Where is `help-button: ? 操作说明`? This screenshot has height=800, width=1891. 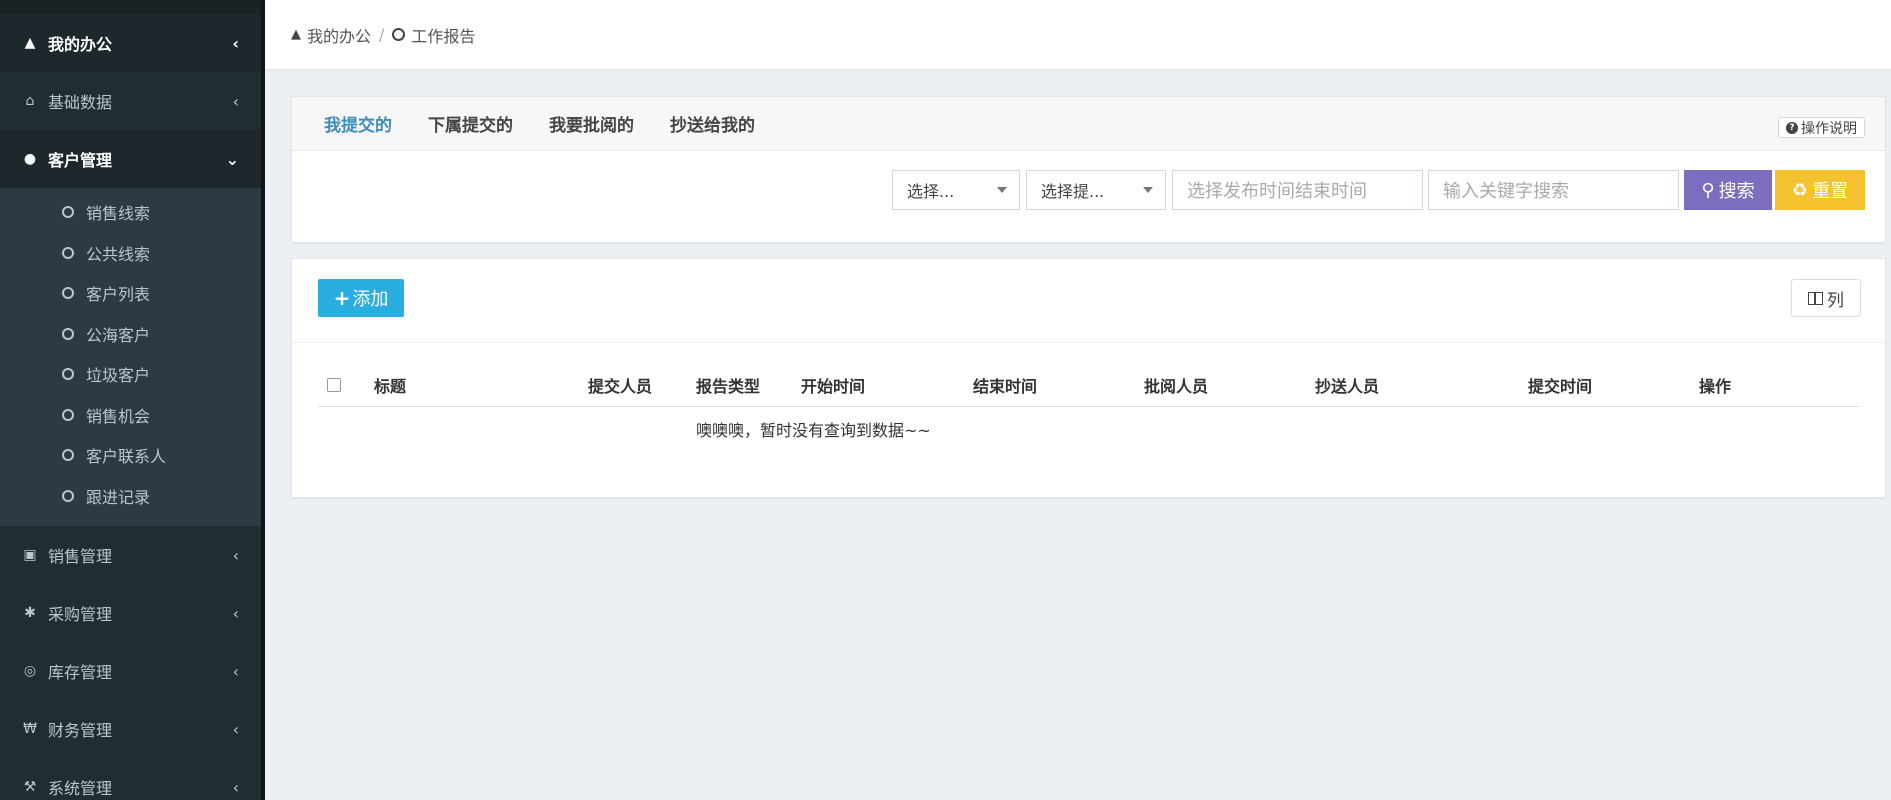
help-button: ? 操作说明 is located at coordinates (1821, 127).